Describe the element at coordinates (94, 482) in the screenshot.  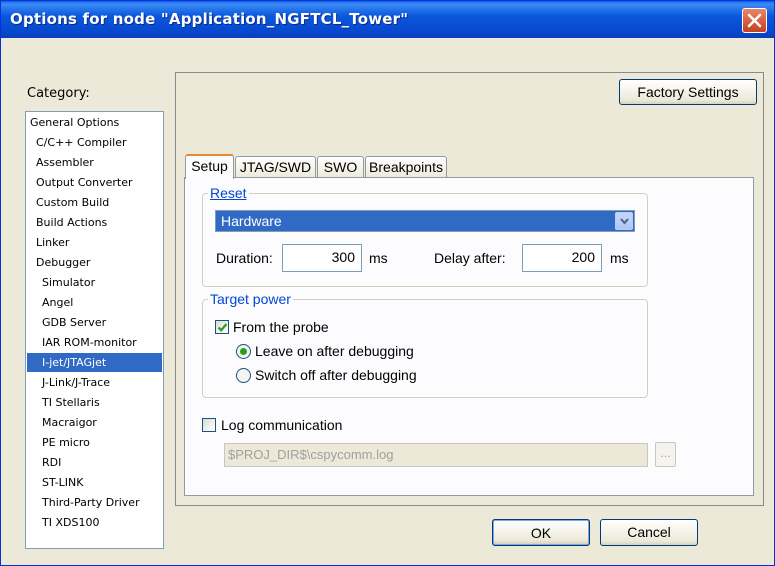
I see `category-item: ST-LINK` at that location.